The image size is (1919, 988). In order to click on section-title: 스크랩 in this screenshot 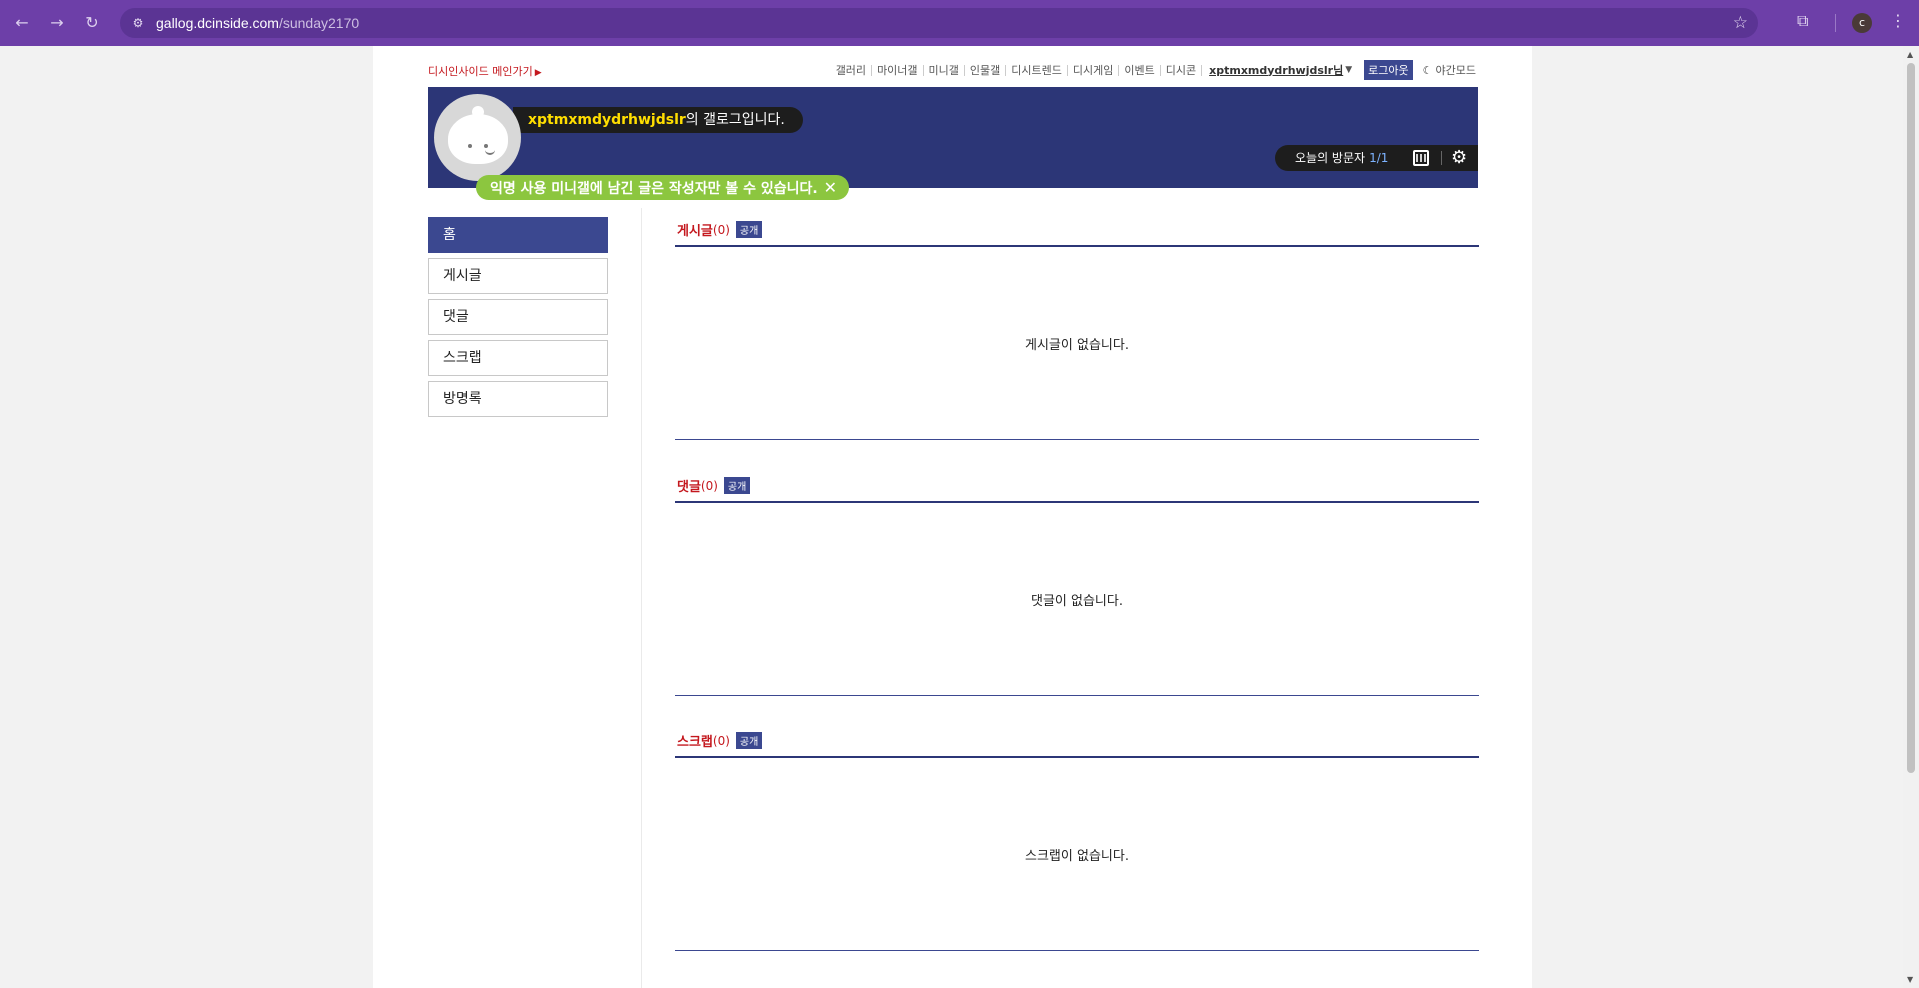, I will do `click(695, 740)`.